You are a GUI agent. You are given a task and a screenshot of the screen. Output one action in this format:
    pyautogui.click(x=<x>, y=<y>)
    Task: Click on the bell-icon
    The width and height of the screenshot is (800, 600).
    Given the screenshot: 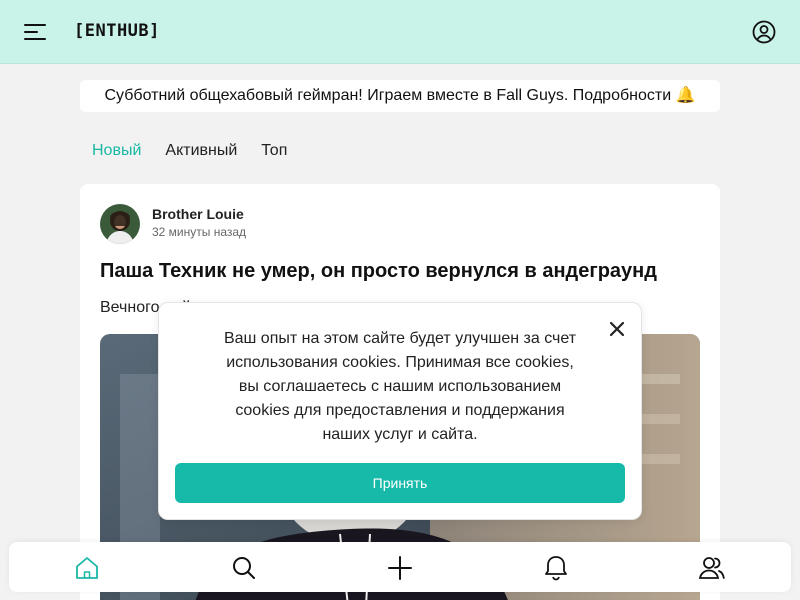 What is the action you would take?
    pyautogui.click(x=556, y=568)
    